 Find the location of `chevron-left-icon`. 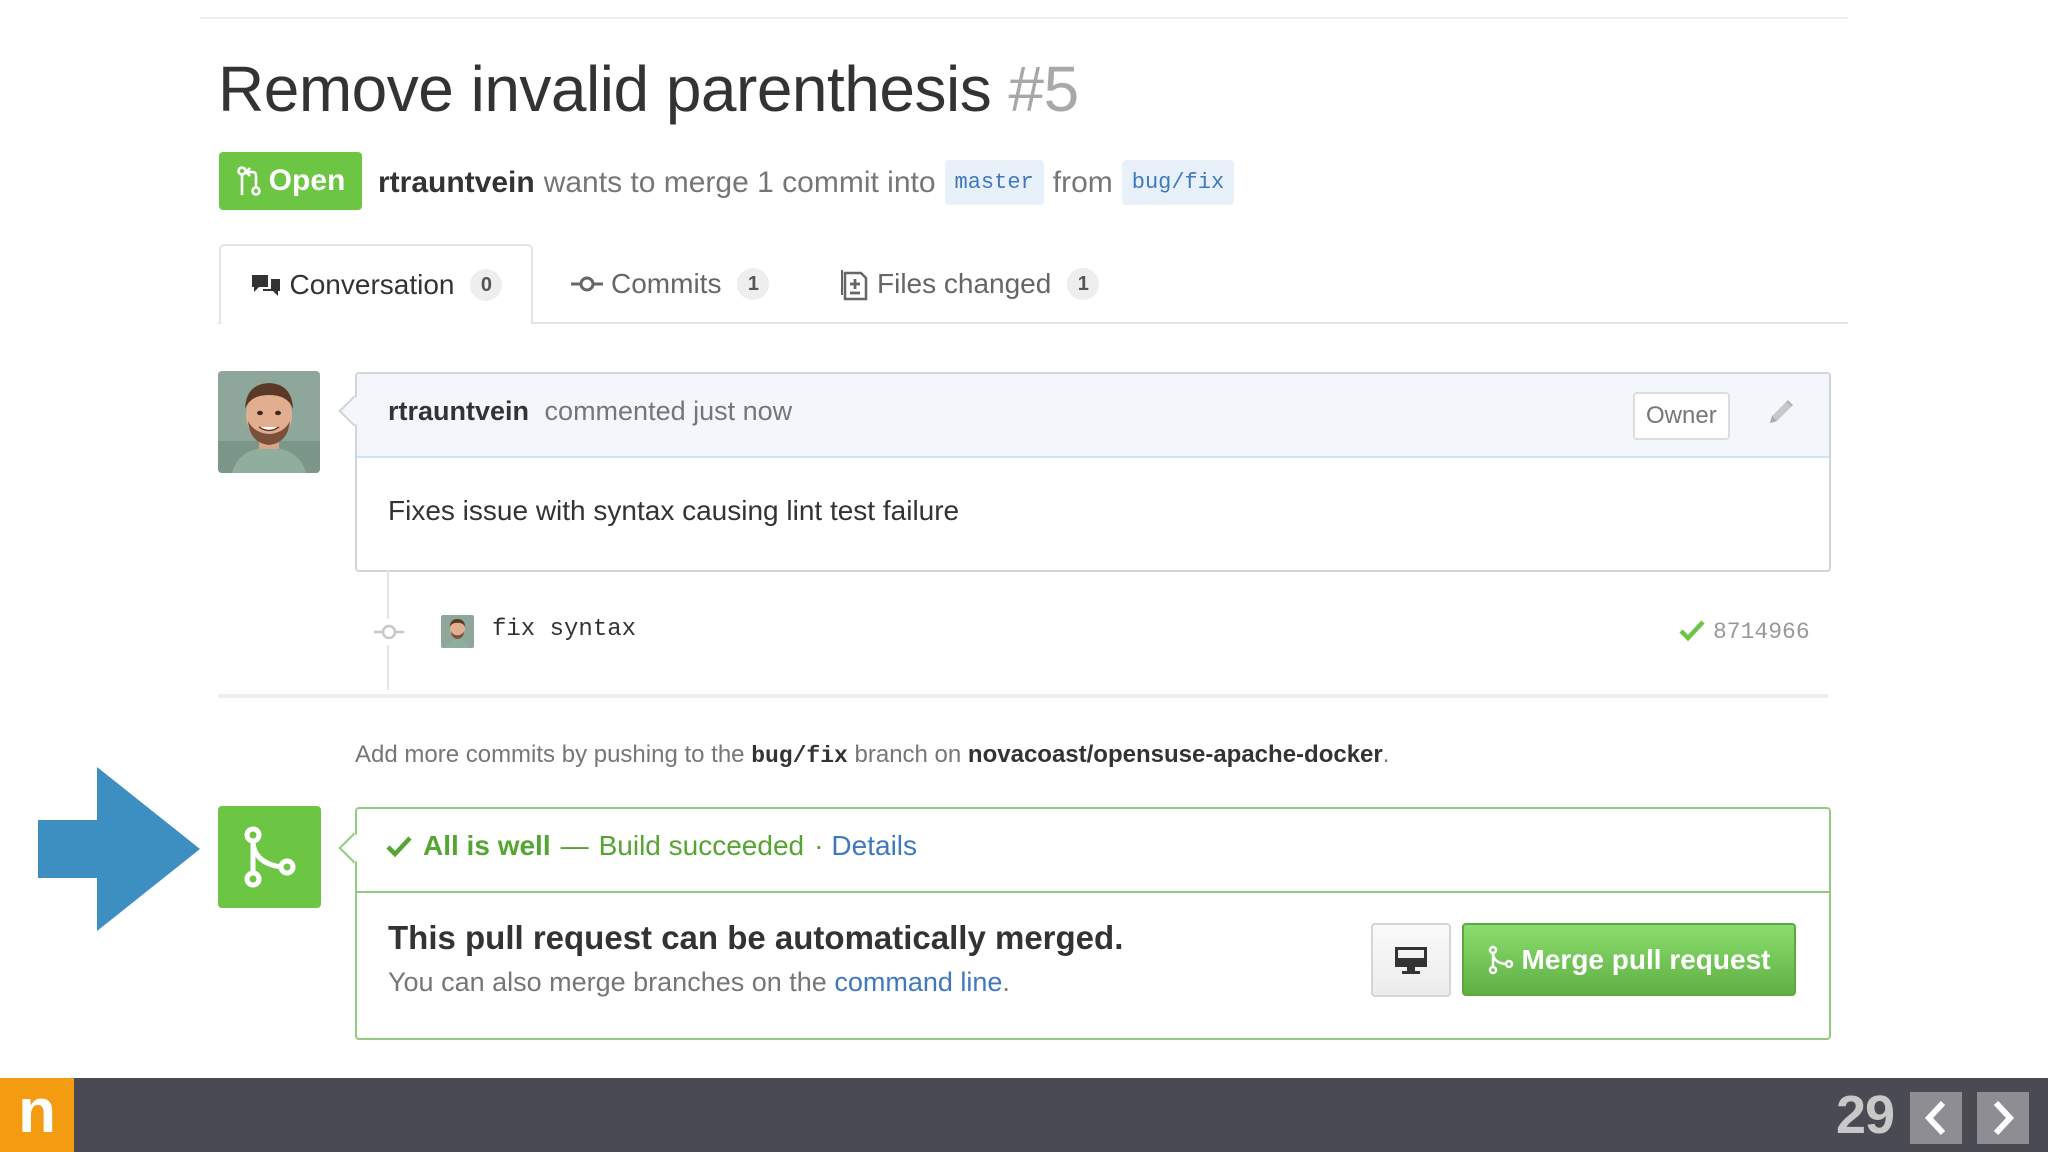

chevron-left-icon is located at coordinates (1935, 1118).